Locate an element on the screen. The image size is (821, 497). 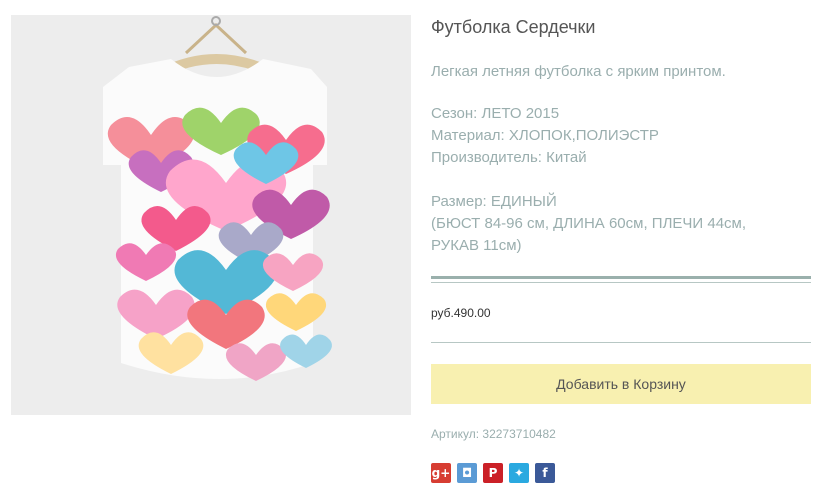
product-price: руб.490.00 is located at coordinates (461, 313).